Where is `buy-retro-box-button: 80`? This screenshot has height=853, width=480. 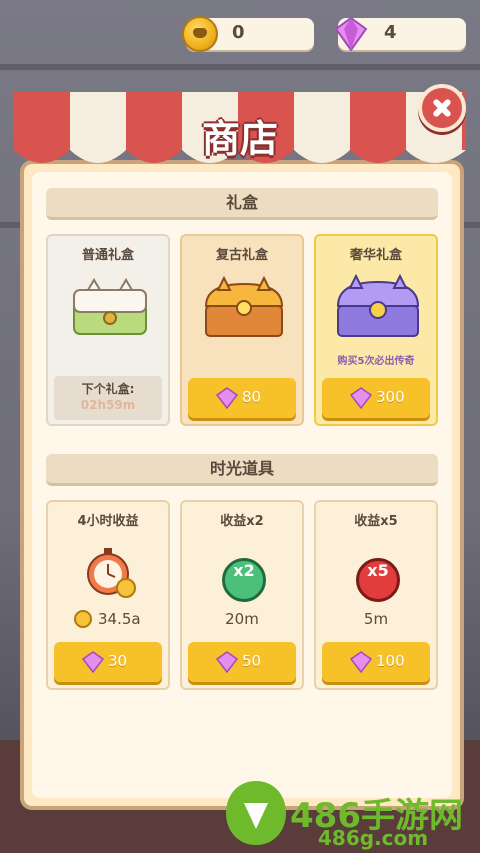 buy-retro-box-button: 80 is located at coordinates (242, 398).